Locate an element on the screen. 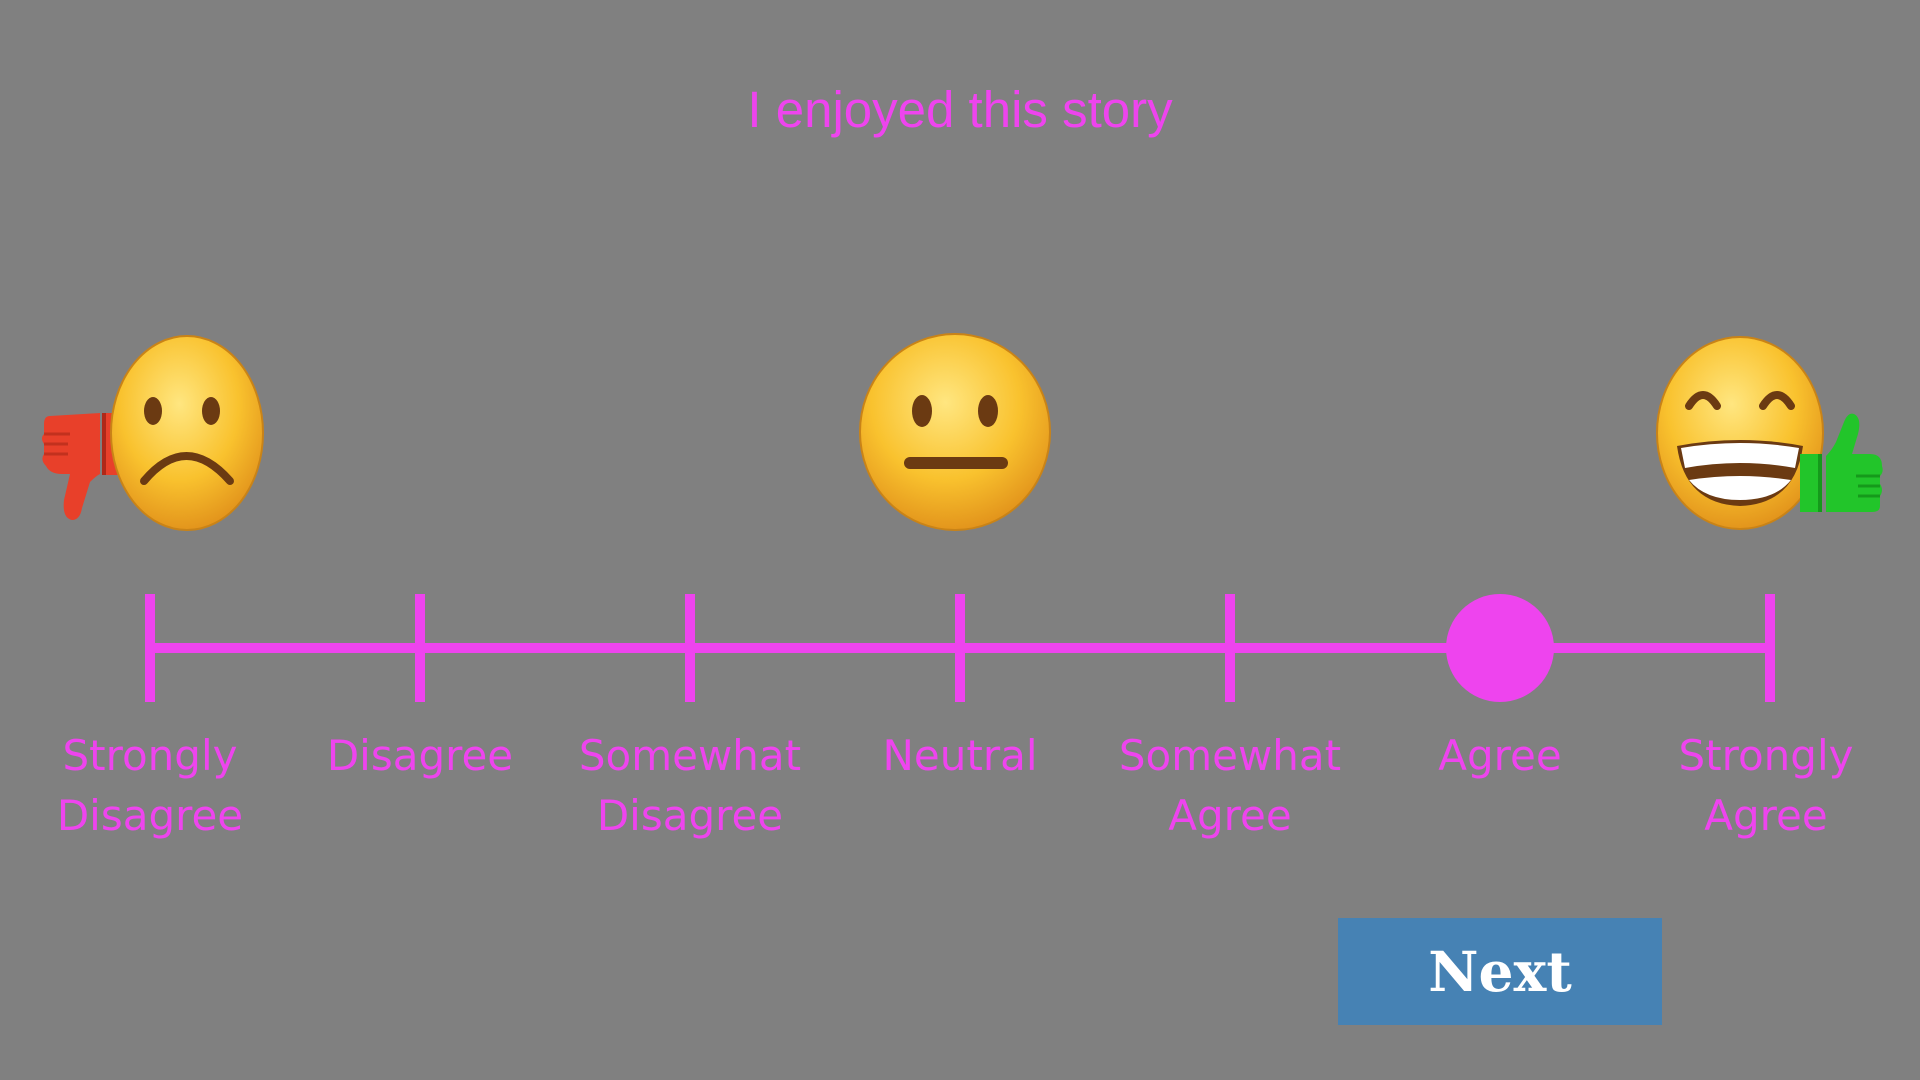 This screenshot has width=1920, height=1080. scale-label-neutral: Neutral is located at coordinates (960, 756).